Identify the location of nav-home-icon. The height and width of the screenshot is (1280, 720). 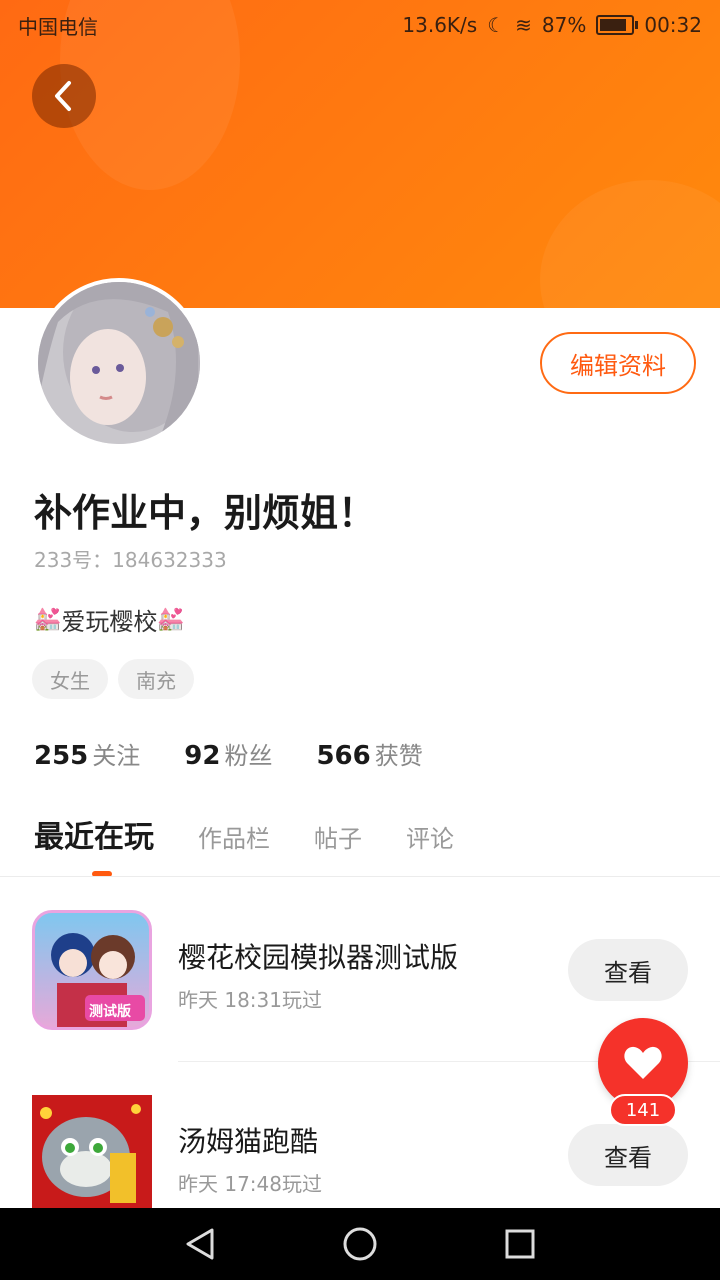
(360, 1244).